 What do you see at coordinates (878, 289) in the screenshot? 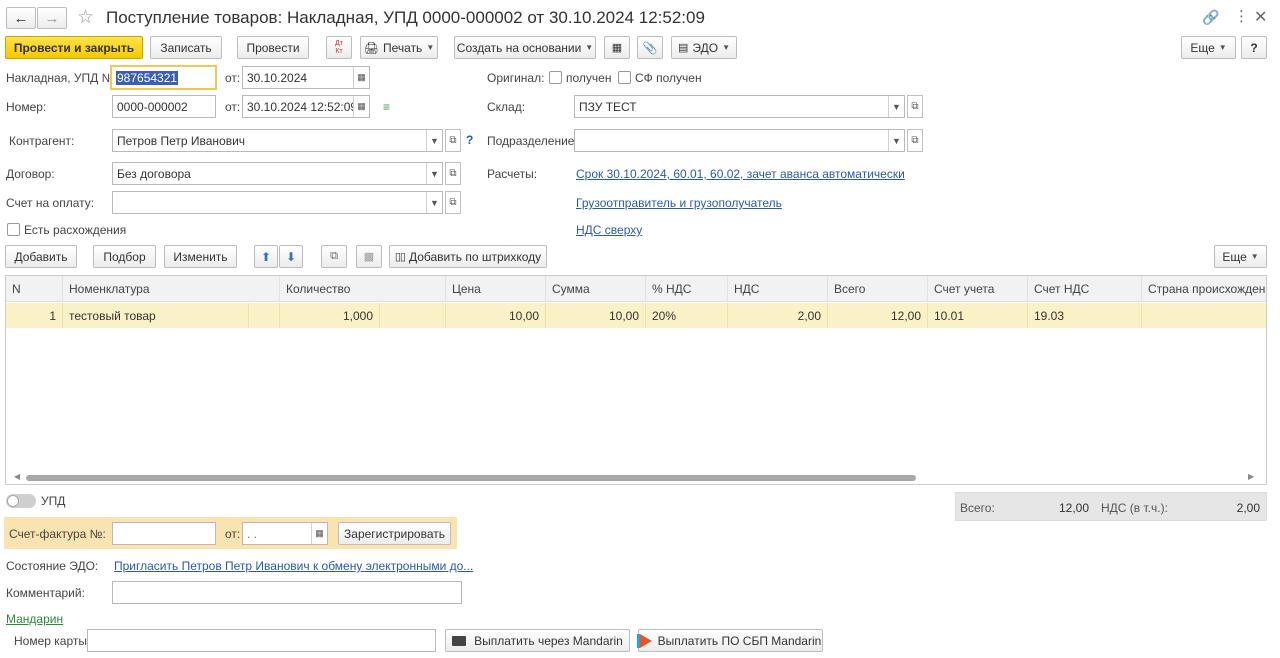
I see `column-header-total: Всего` at bounding box center [878, 289].